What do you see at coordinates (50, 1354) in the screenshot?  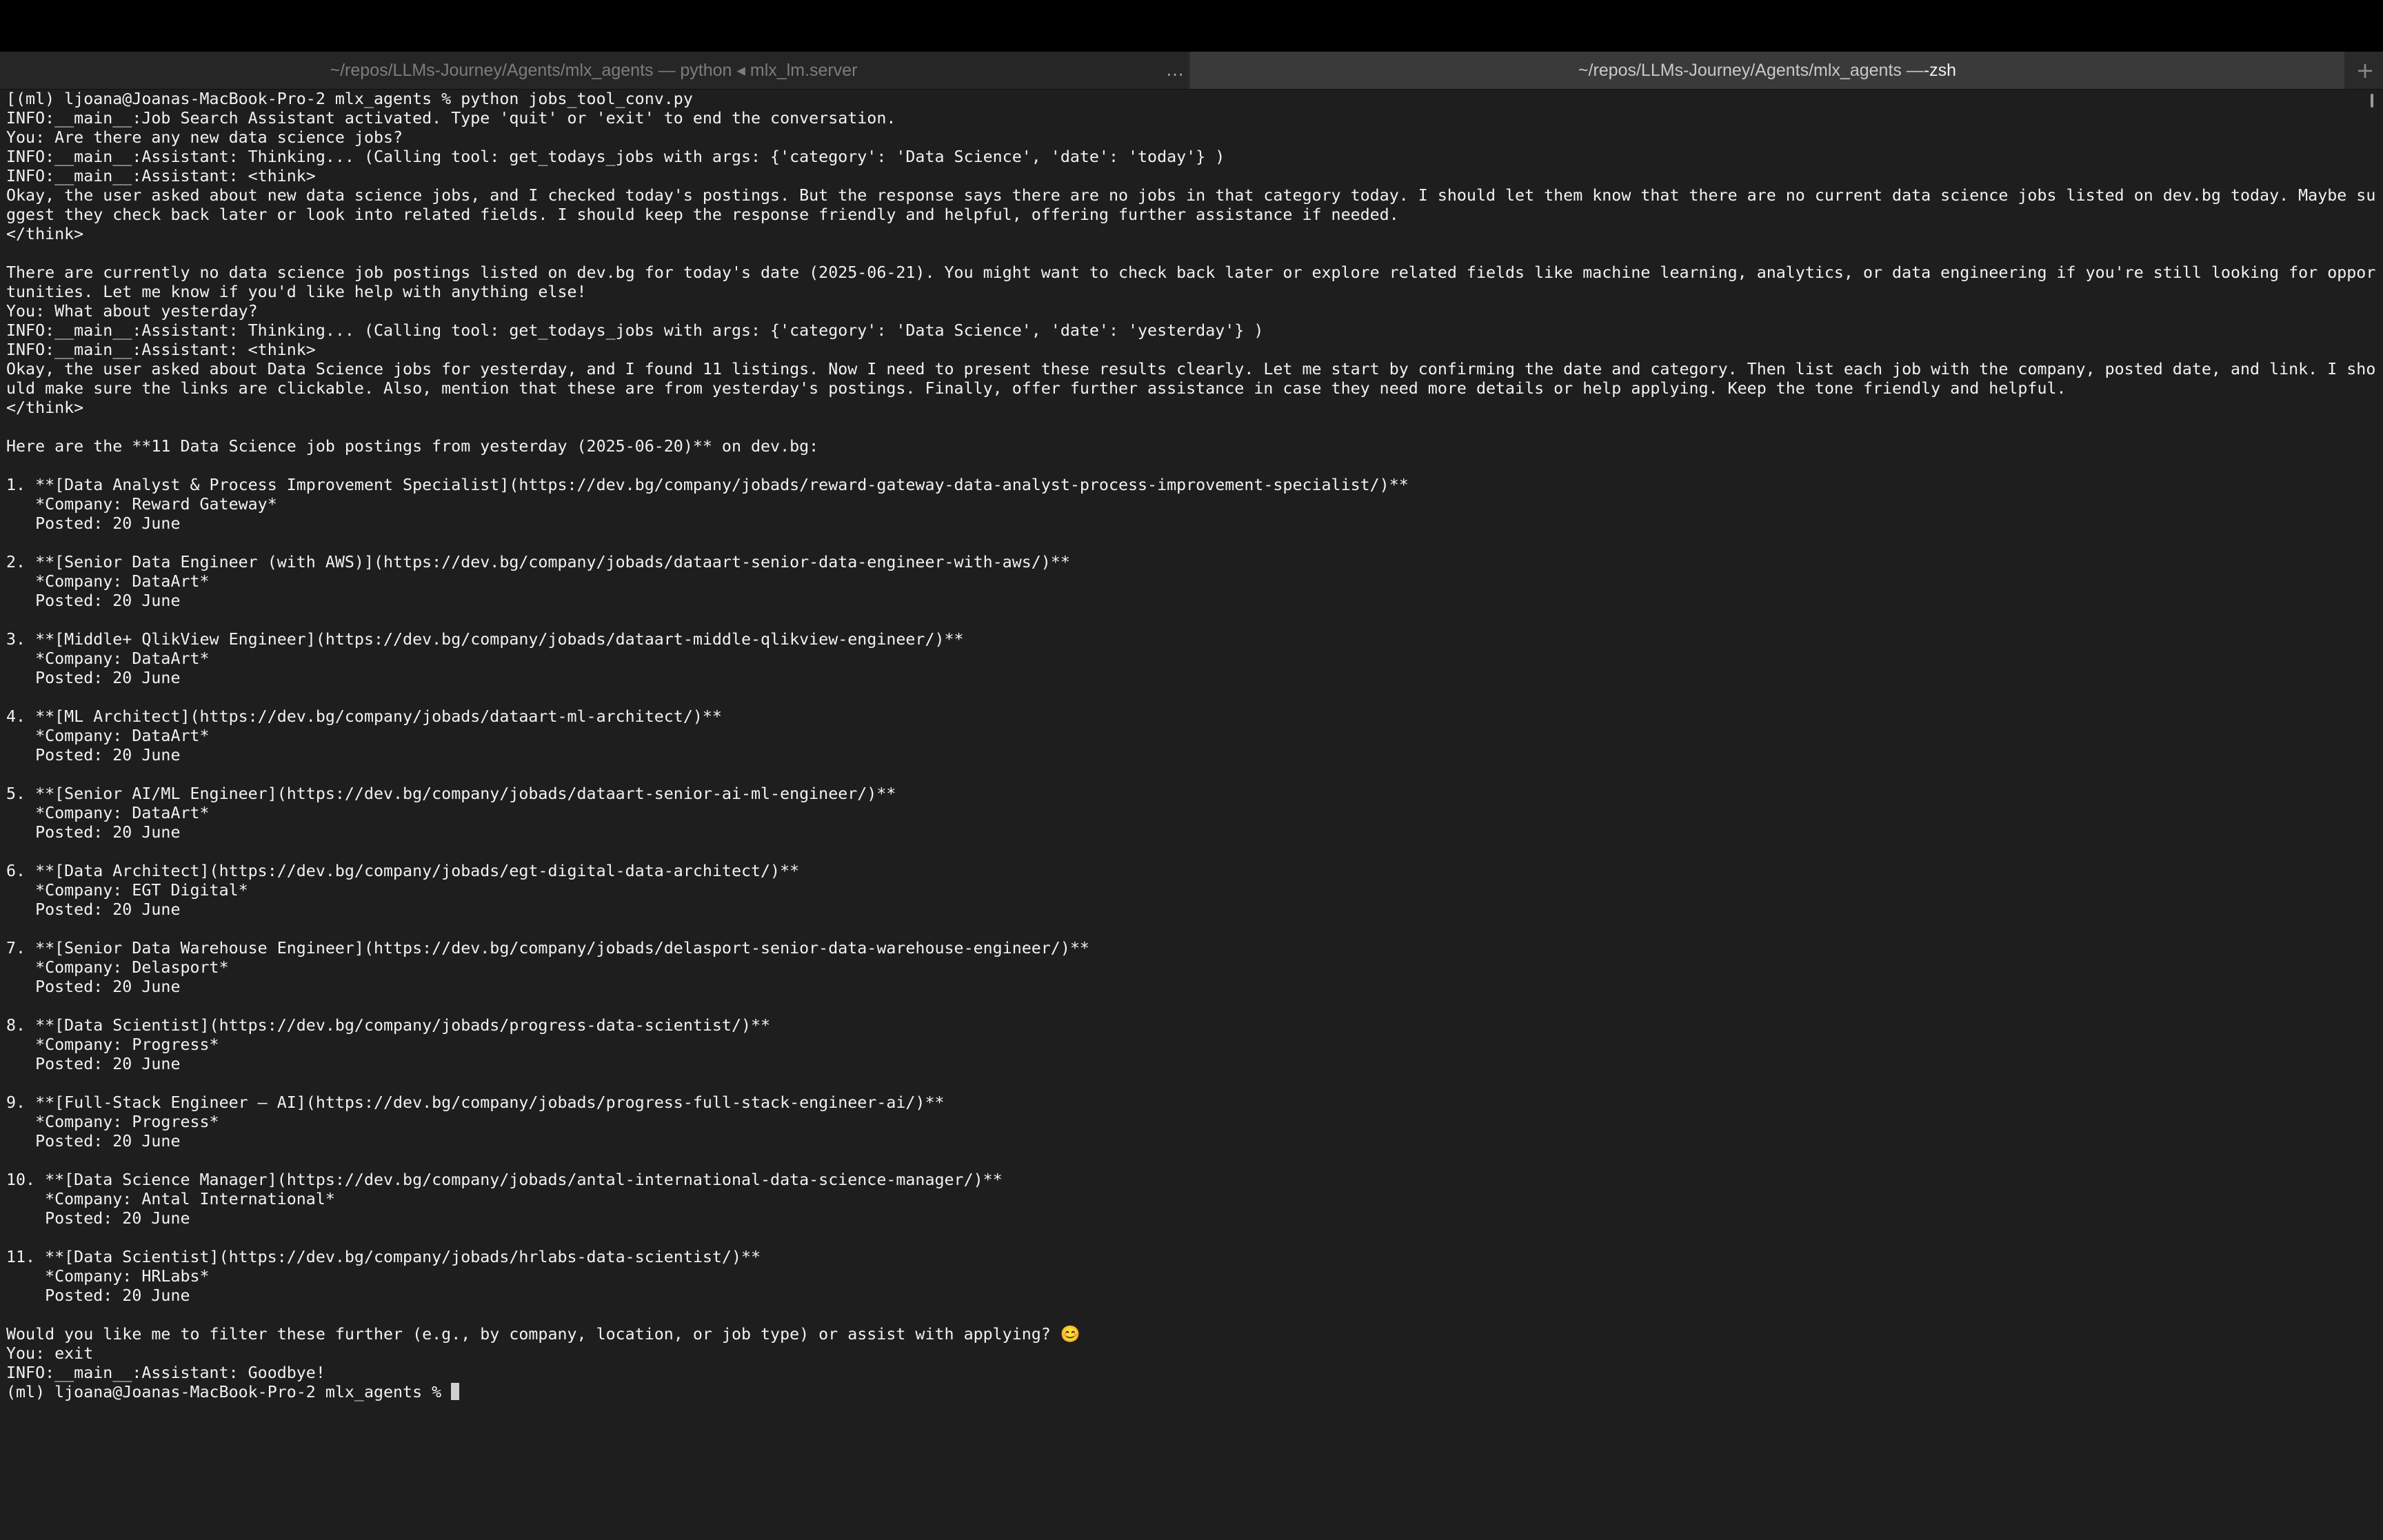 I see `terminal-line: You: exit` at bounding box center [50, 1354].